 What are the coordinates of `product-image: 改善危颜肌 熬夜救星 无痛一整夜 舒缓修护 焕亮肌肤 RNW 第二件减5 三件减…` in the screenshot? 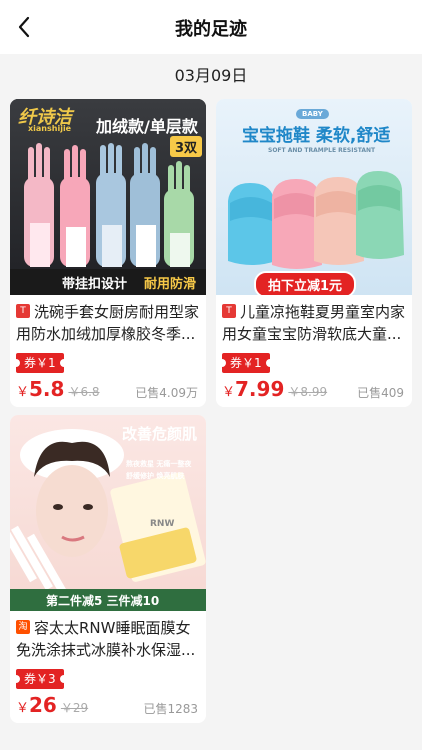 It's located at (108, 513).